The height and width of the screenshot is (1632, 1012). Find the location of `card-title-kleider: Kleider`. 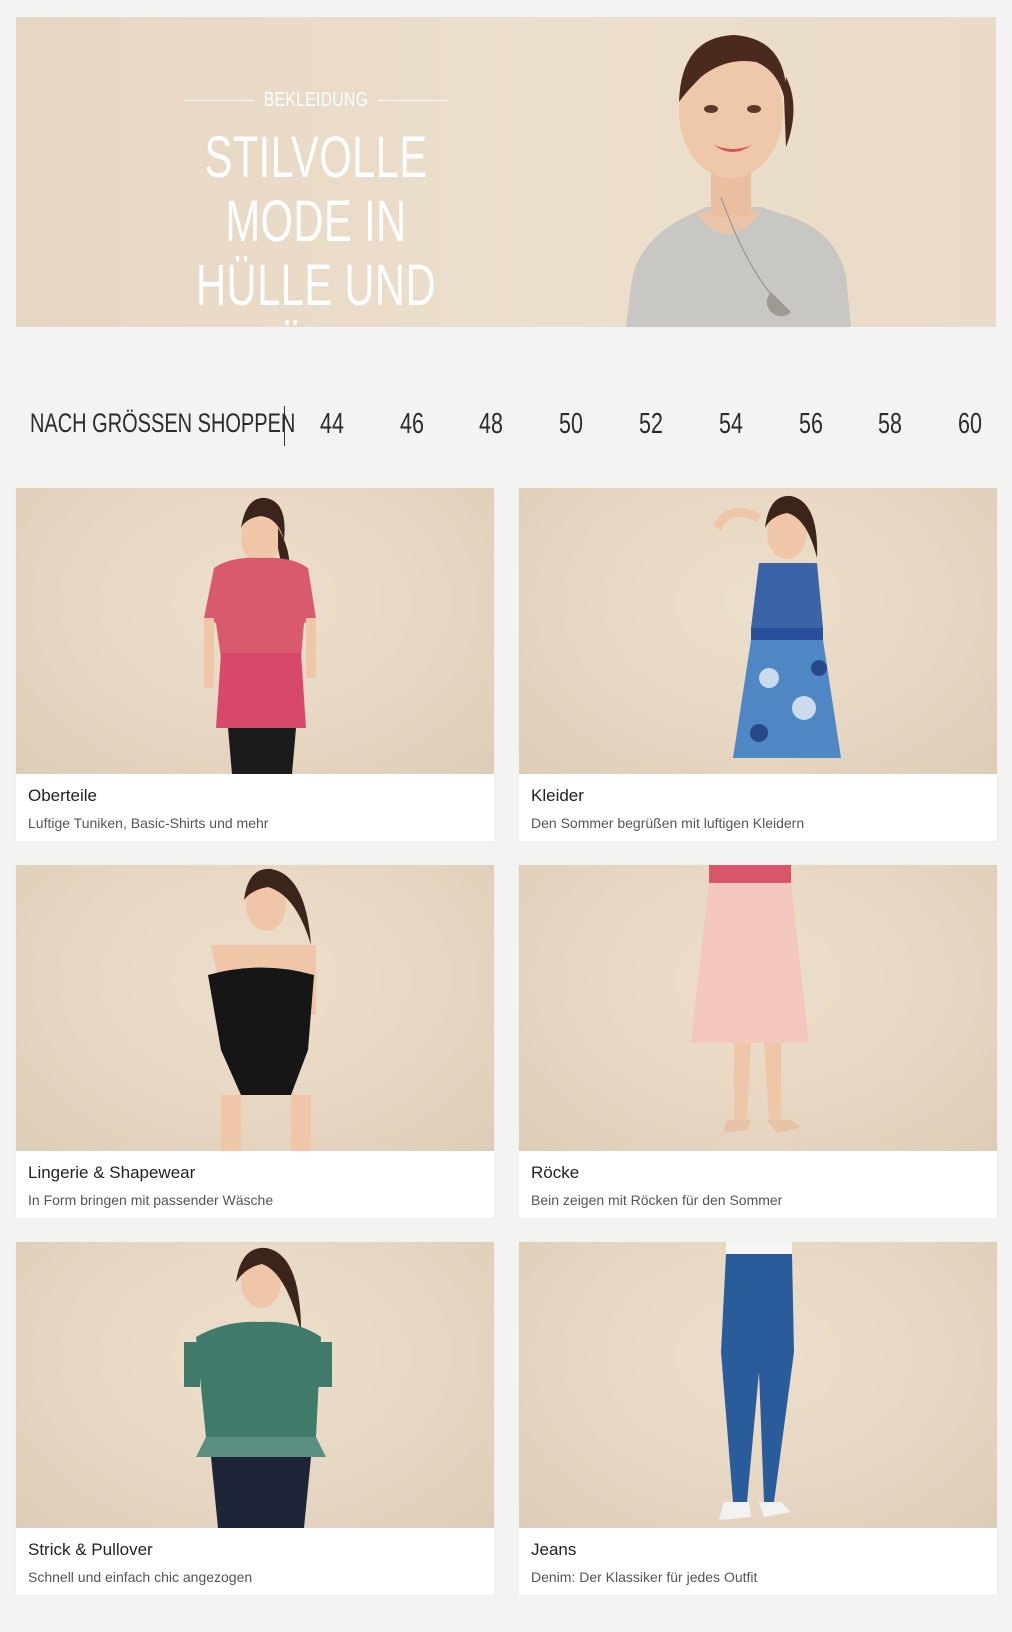

card-title-kleider: Kleider is located at coordinates (557, 795).